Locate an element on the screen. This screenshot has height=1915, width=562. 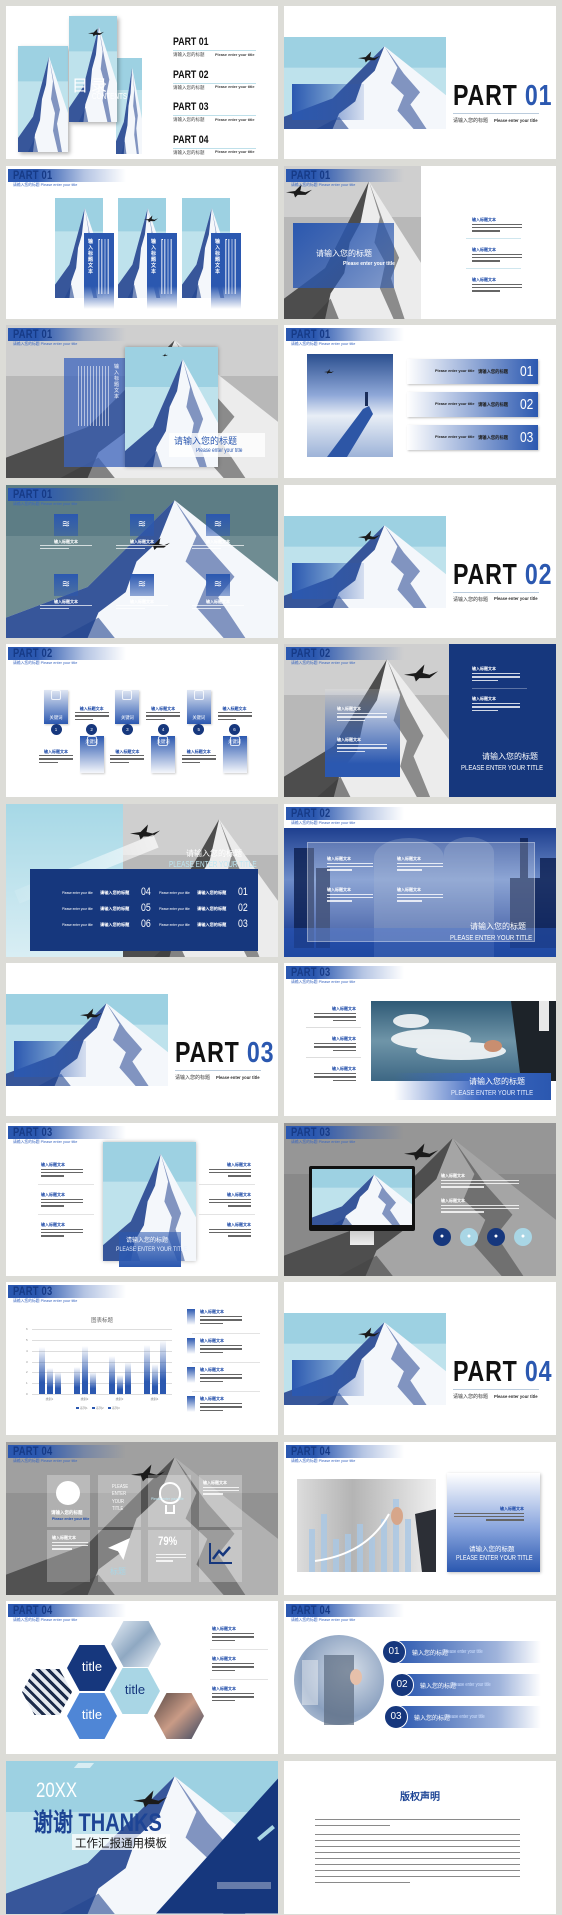
row-title-en: Please enter your title is located at coordinates (77, 924).